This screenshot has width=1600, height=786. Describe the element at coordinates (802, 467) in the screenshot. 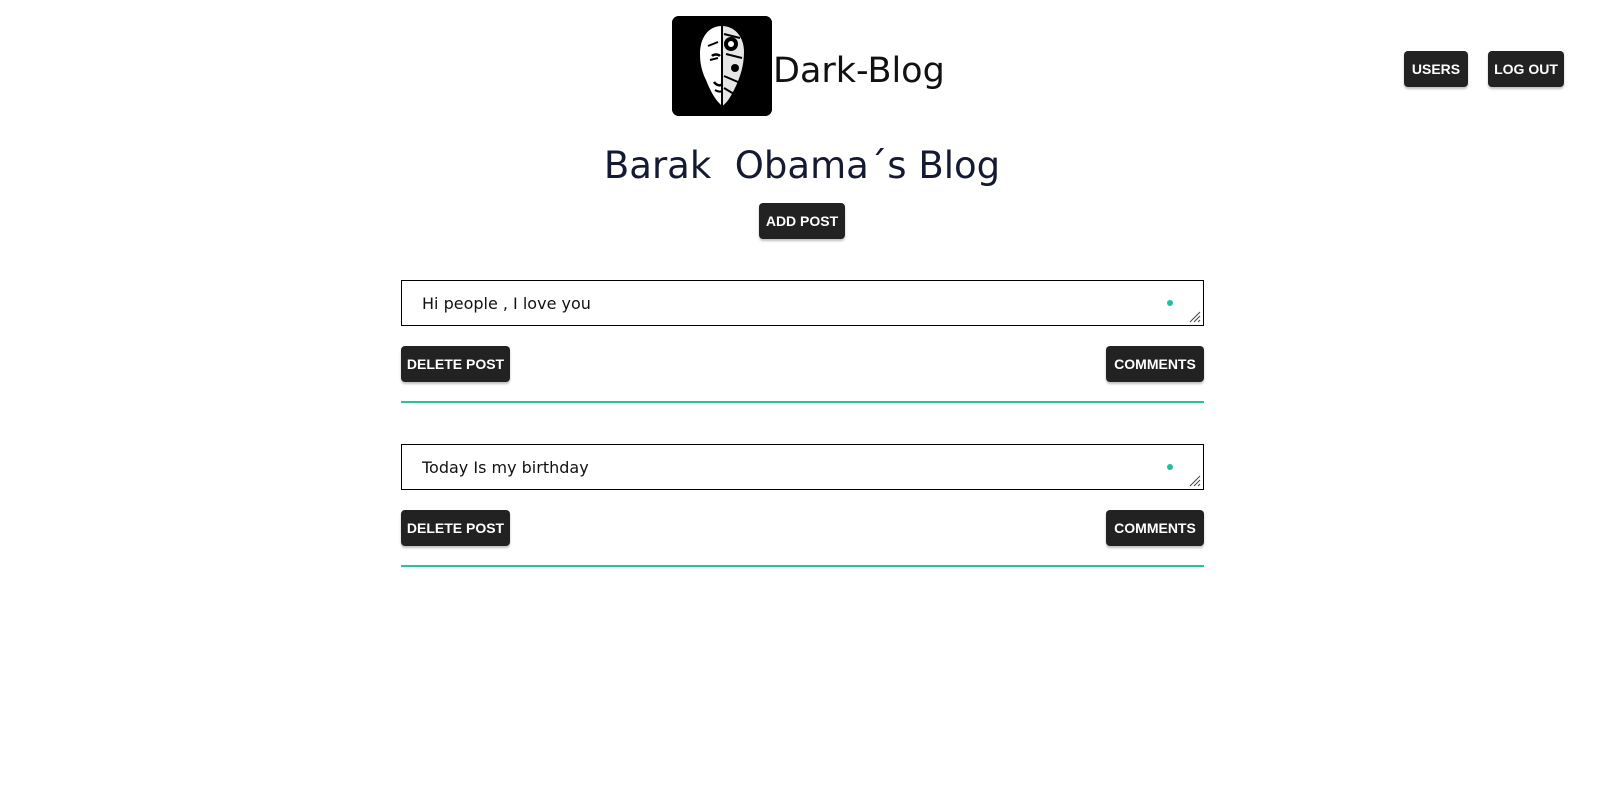

I see `post-textarea: Today Is my birthday` at that location.